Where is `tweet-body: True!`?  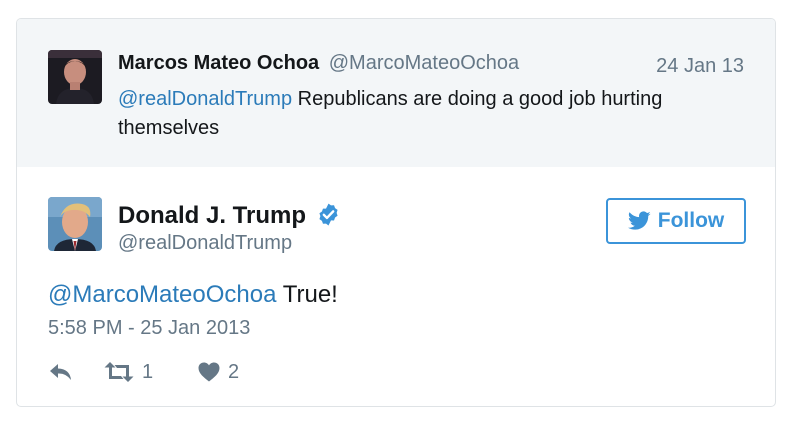
tweet-body: True! is located at coordinates (307, 294).